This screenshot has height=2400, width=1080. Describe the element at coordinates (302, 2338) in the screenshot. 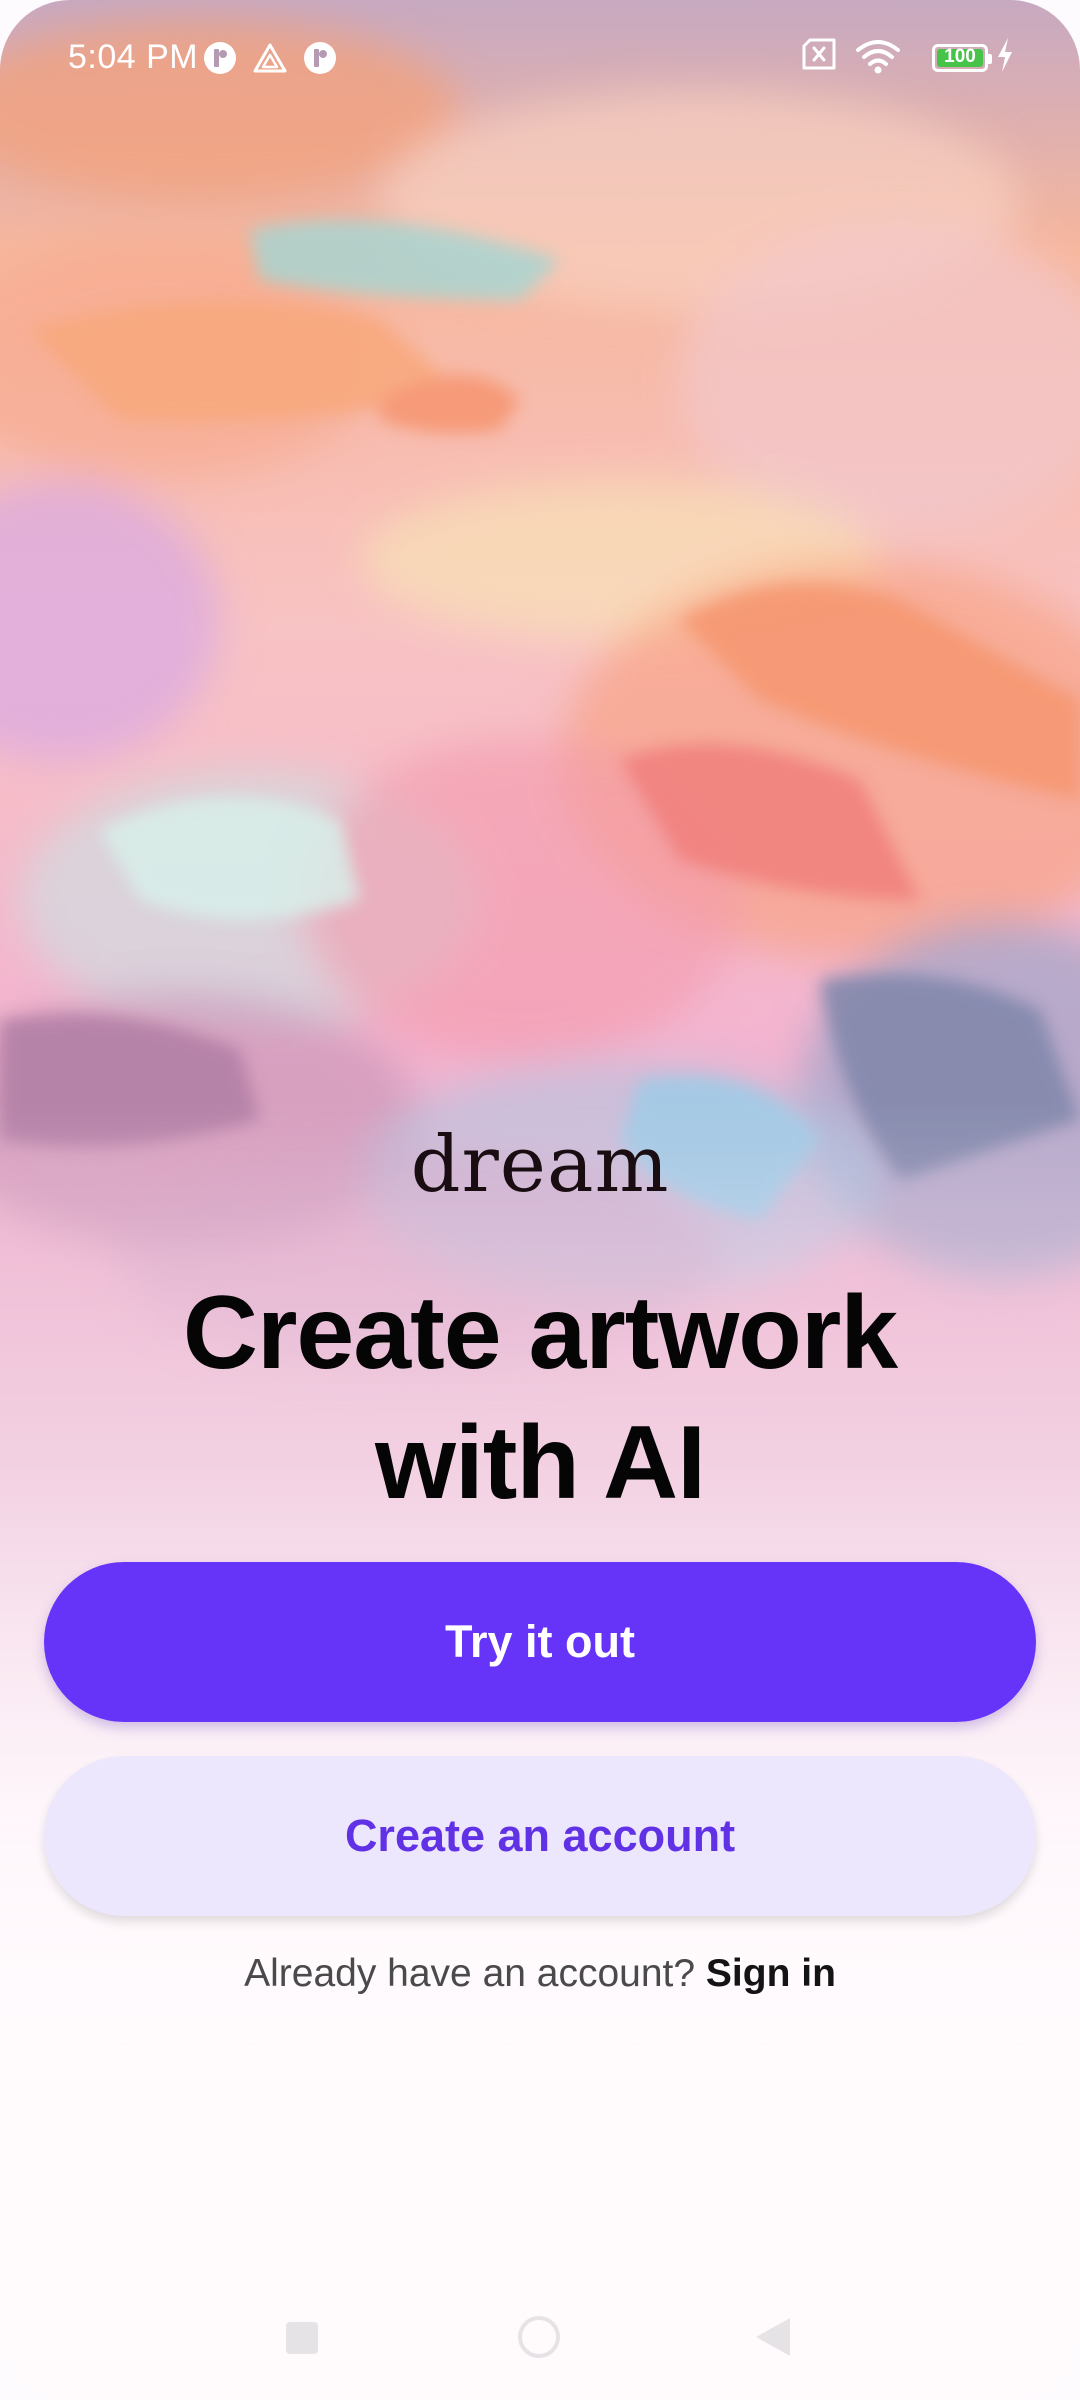

I see `recents-square-icon` at that location.